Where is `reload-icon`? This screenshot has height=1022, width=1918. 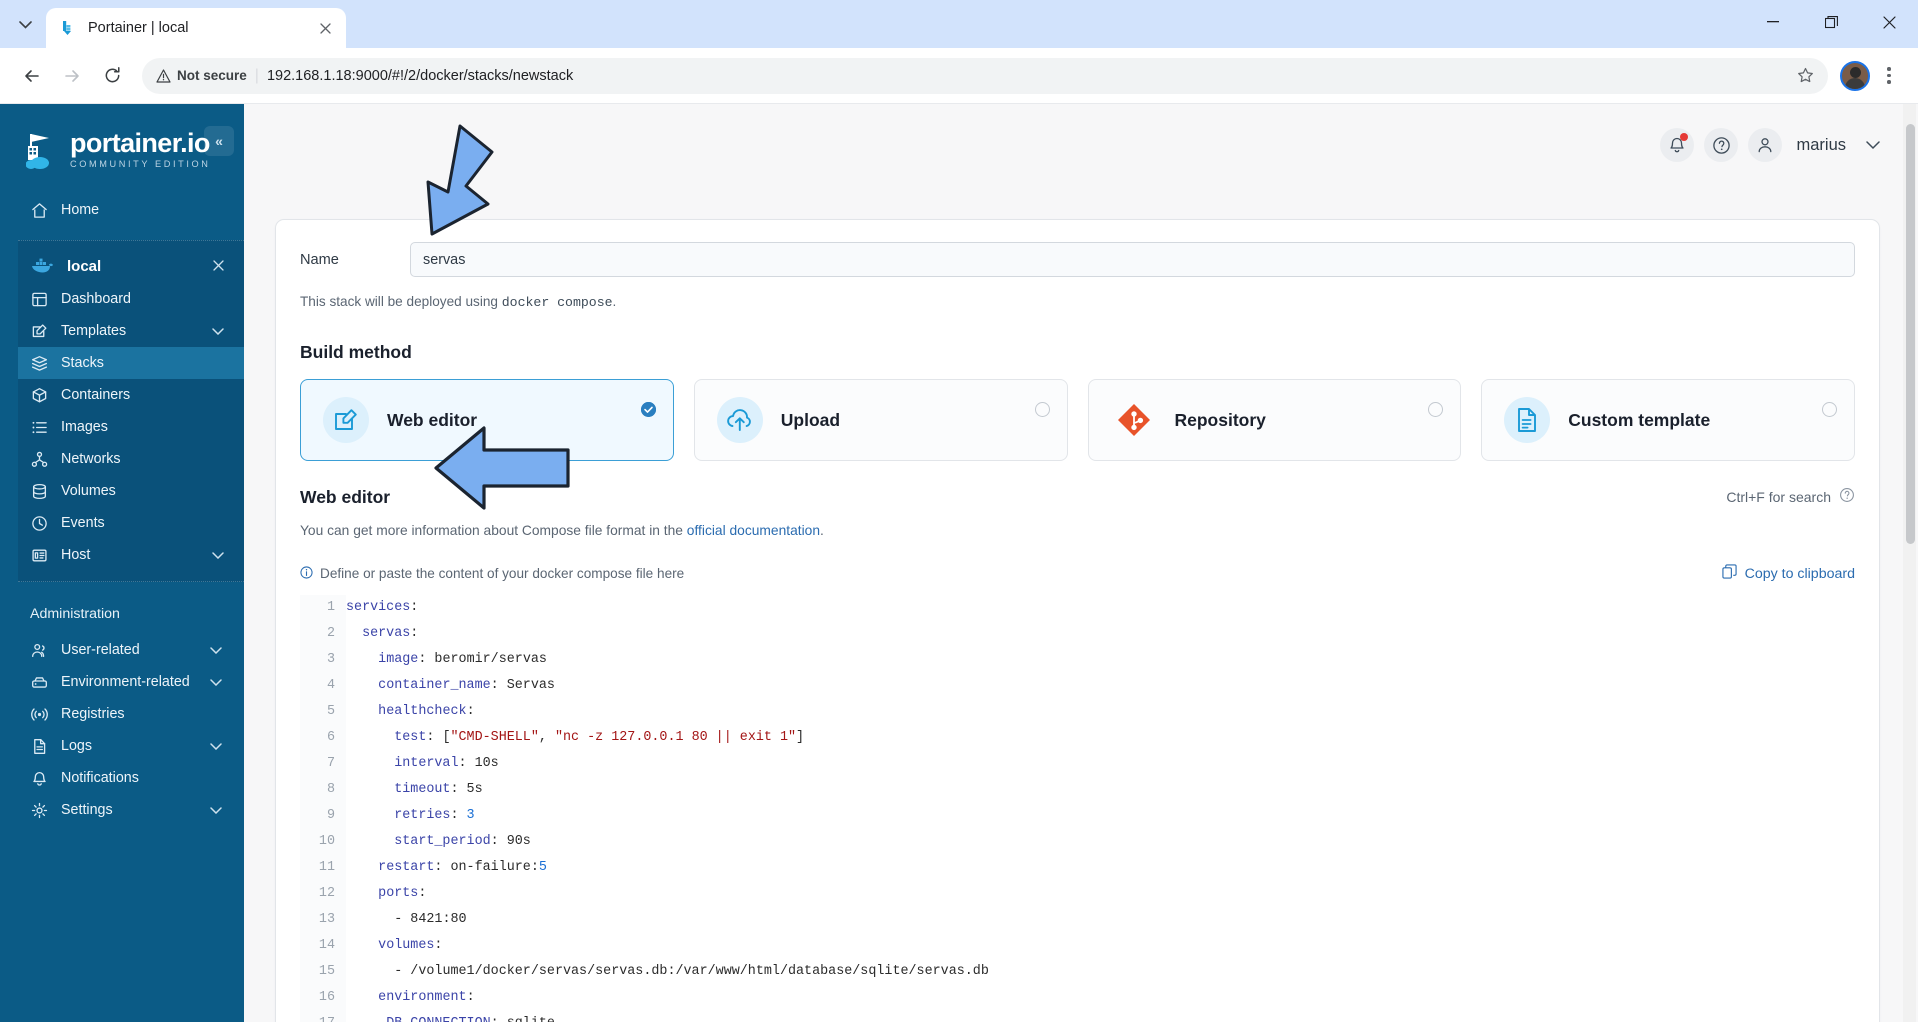
reload-icon is located at coordinates (112, 76).